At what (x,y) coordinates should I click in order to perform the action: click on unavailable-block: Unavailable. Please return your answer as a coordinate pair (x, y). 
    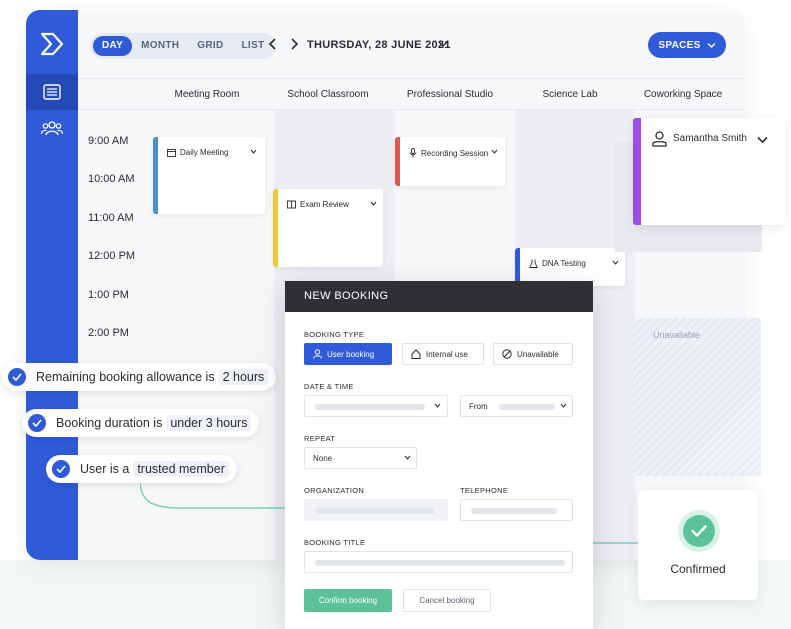
    Looking at the image, I should click on (697, 397).